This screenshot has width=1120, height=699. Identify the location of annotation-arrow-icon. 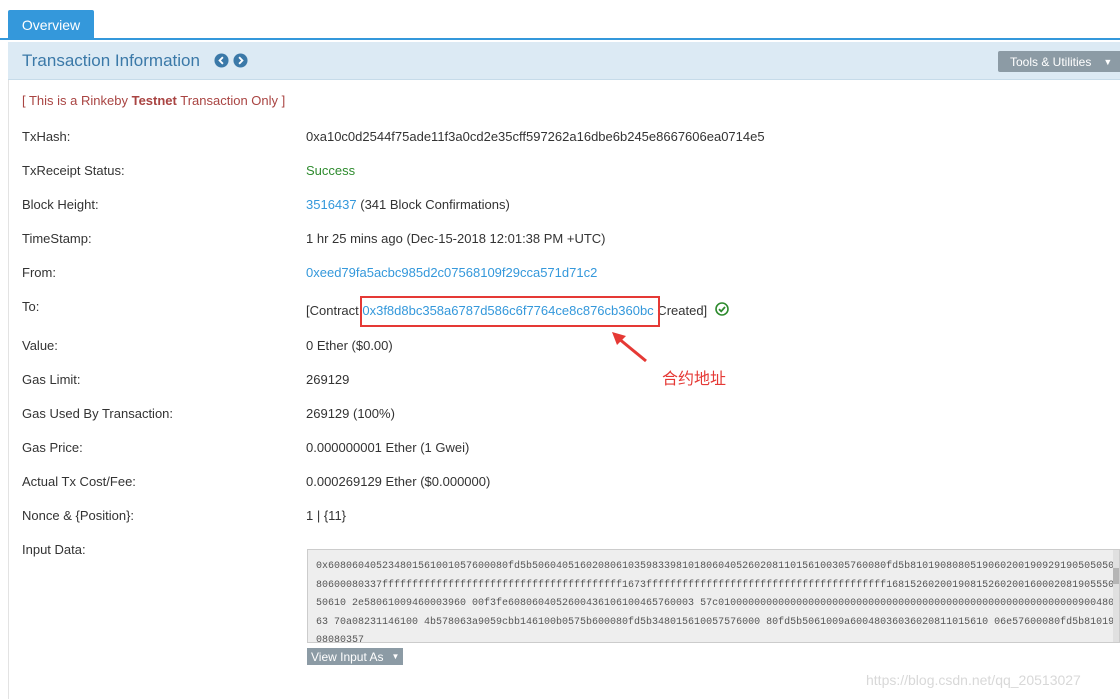
(629, 347).